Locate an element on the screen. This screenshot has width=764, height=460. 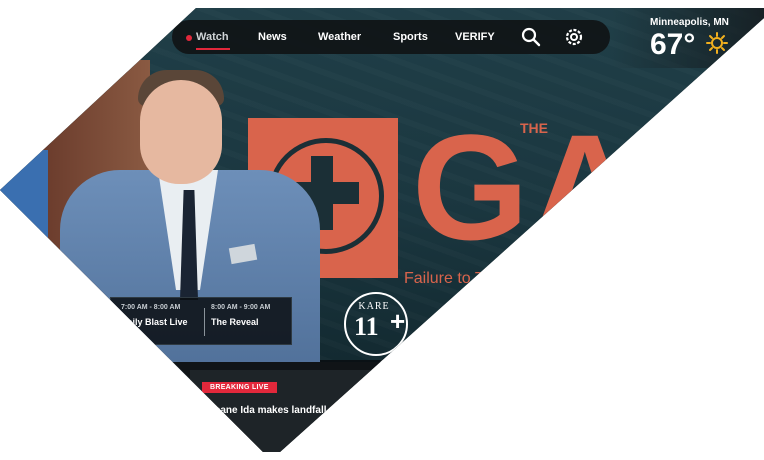
schedule-time: 8:00 AM - 9:00 AM is located at coordinates (241, 307).